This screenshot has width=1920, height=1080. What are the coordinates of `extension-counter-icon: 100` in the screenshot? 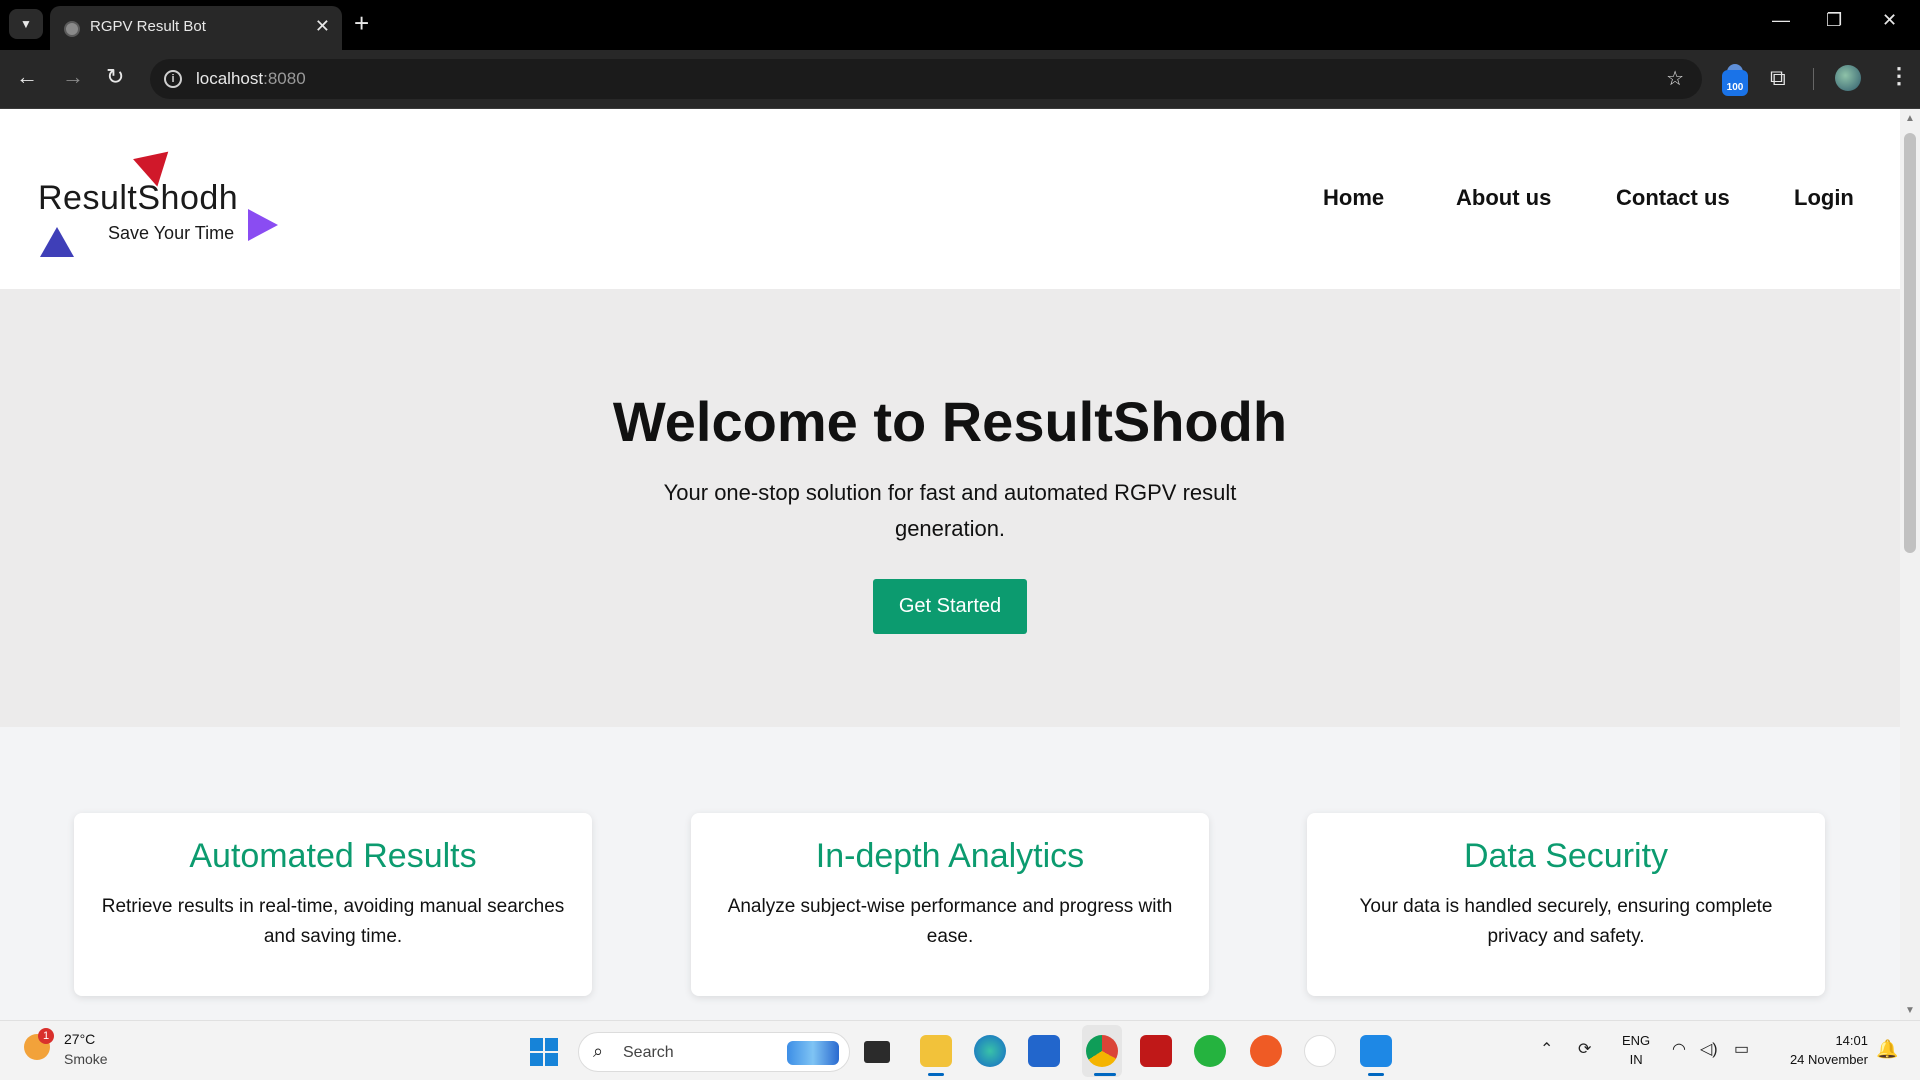 It's located at (1735, 83).